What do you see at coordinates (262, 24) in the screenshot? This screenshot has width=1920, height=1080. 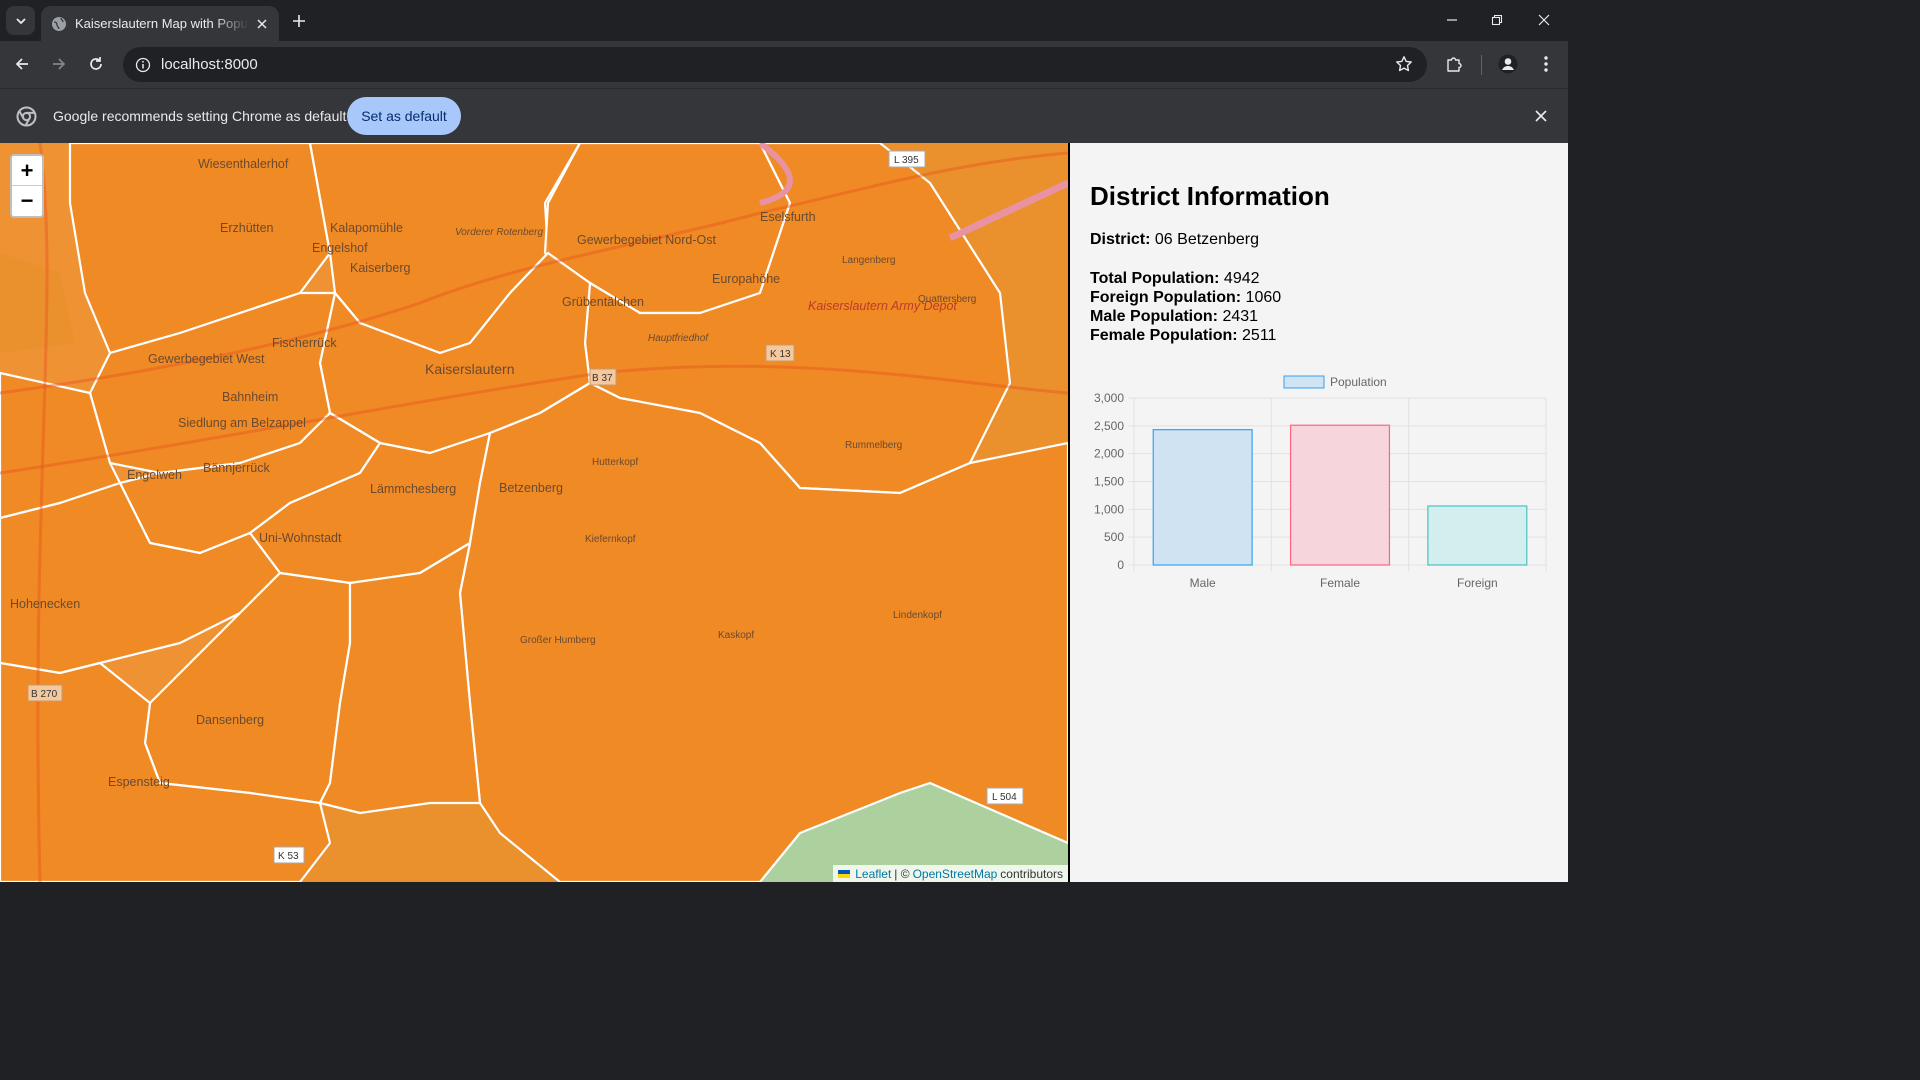 I see `close-tab-icon` at bounding box center [262, 24].